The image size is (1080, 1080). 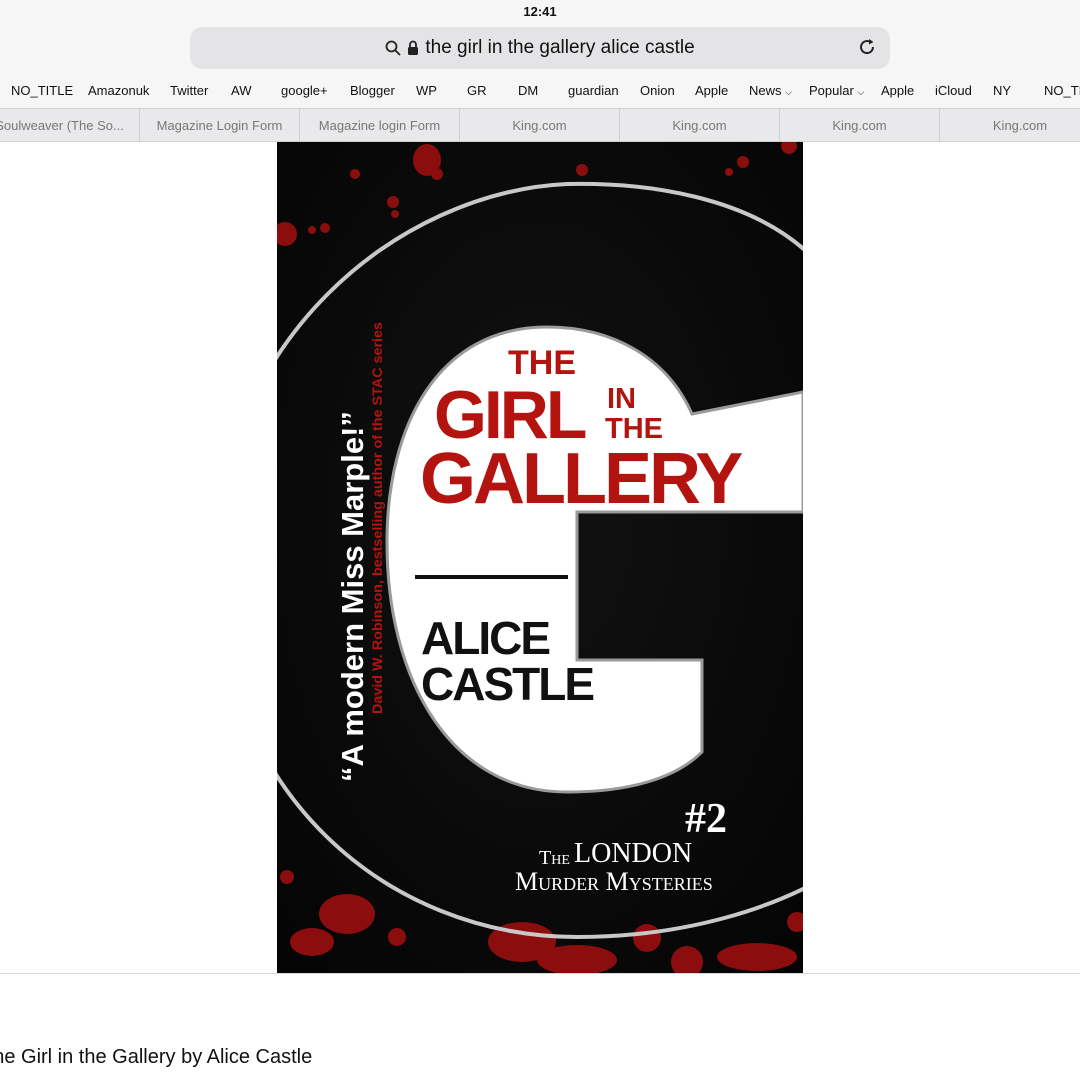 I want to click on bookmark-item: Onion, so click(x=657, y=90).